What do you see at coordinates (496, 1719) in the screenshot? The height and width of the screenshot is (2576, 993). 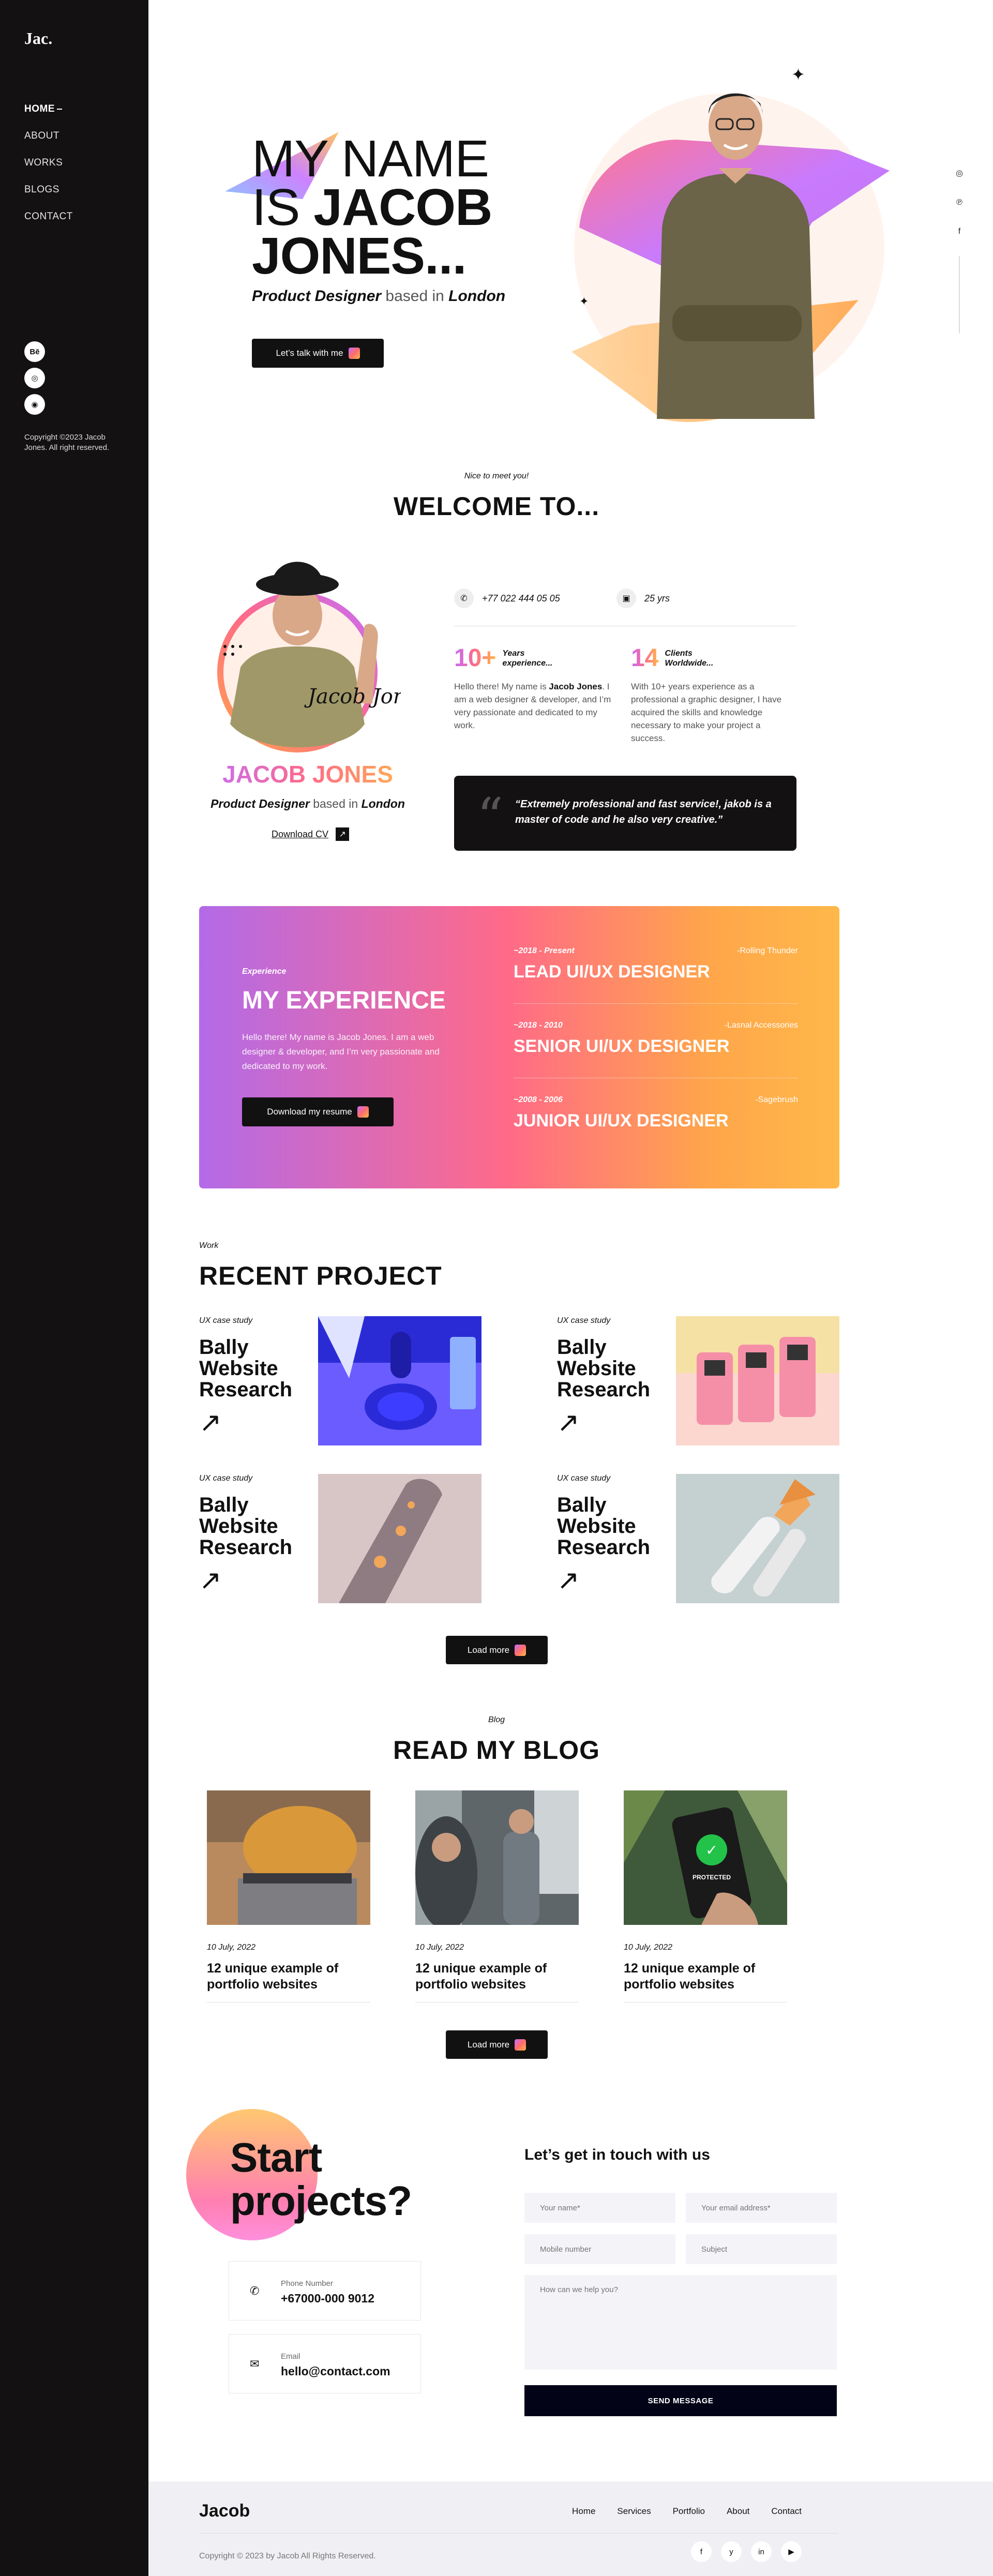 I see `blog-tag: Blog` at bounding box center [496, 1719].